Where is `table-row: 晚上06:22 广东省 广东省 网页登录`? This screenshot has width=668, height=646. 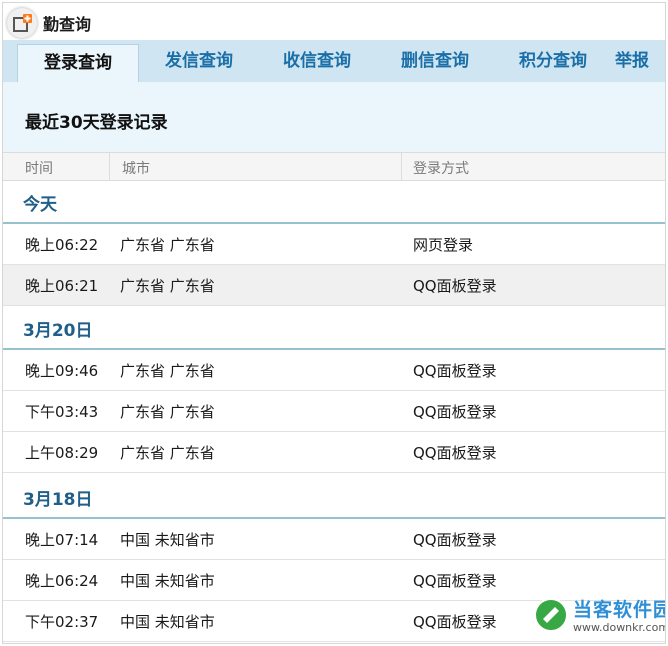 table-row: 晚上06:22 广东省 广东省 网页登录 is located at coordinates (334, 244).